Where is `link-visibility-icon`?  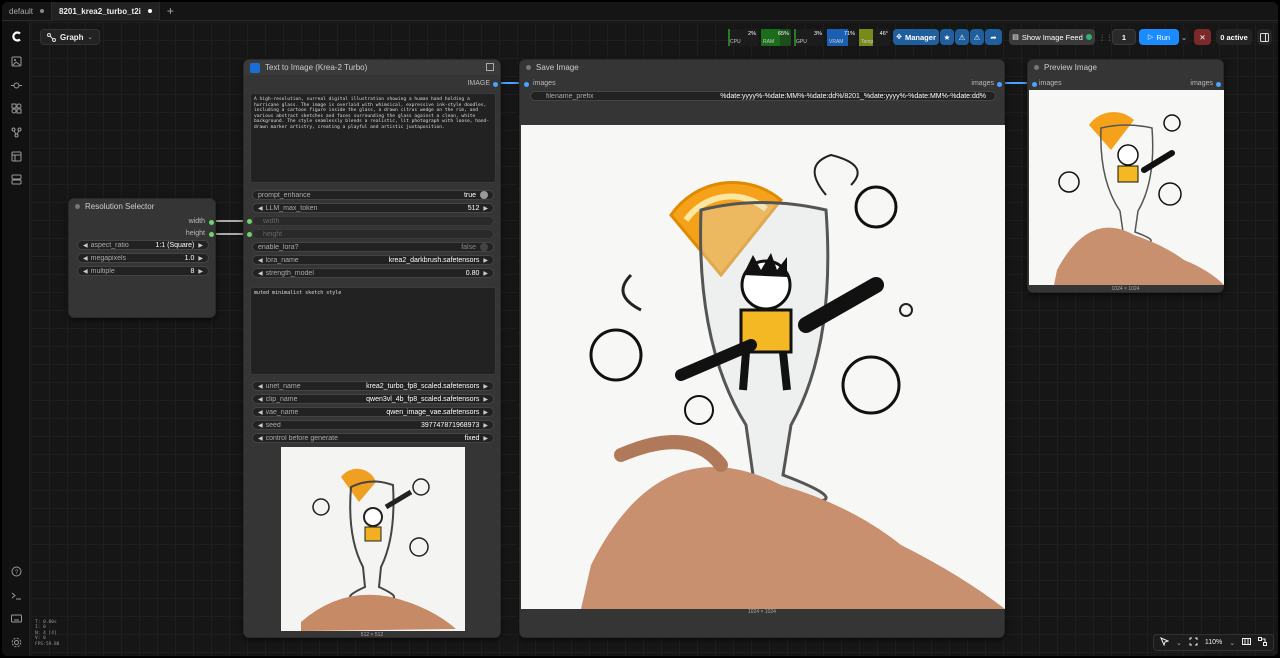 link-visibility-icon is located at coordinates (1263, 642).